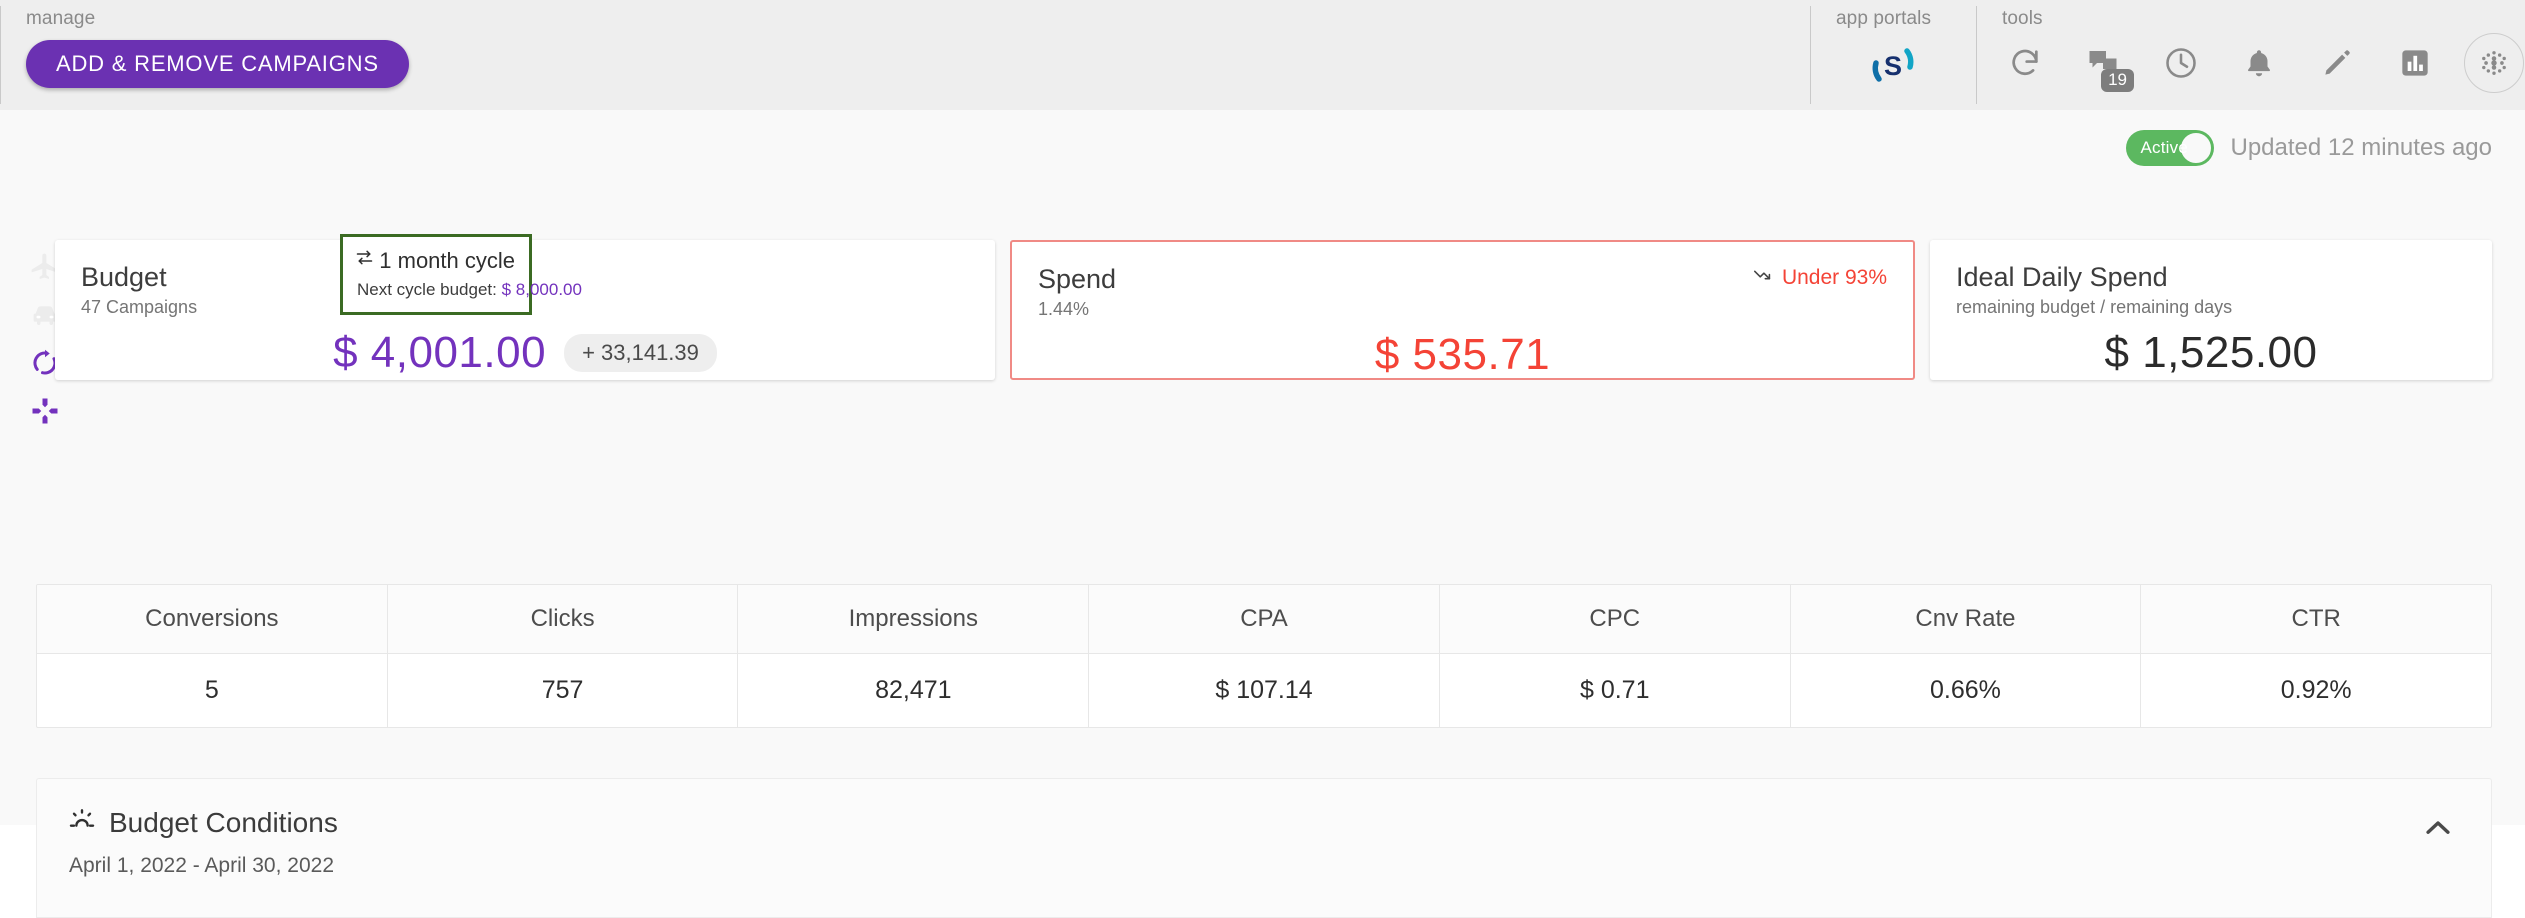 This screenshot has height=918, width=2525. Describe the element at coordinates (45, 411) in the screenshot. I see `expand-arrows-icon` at that location.